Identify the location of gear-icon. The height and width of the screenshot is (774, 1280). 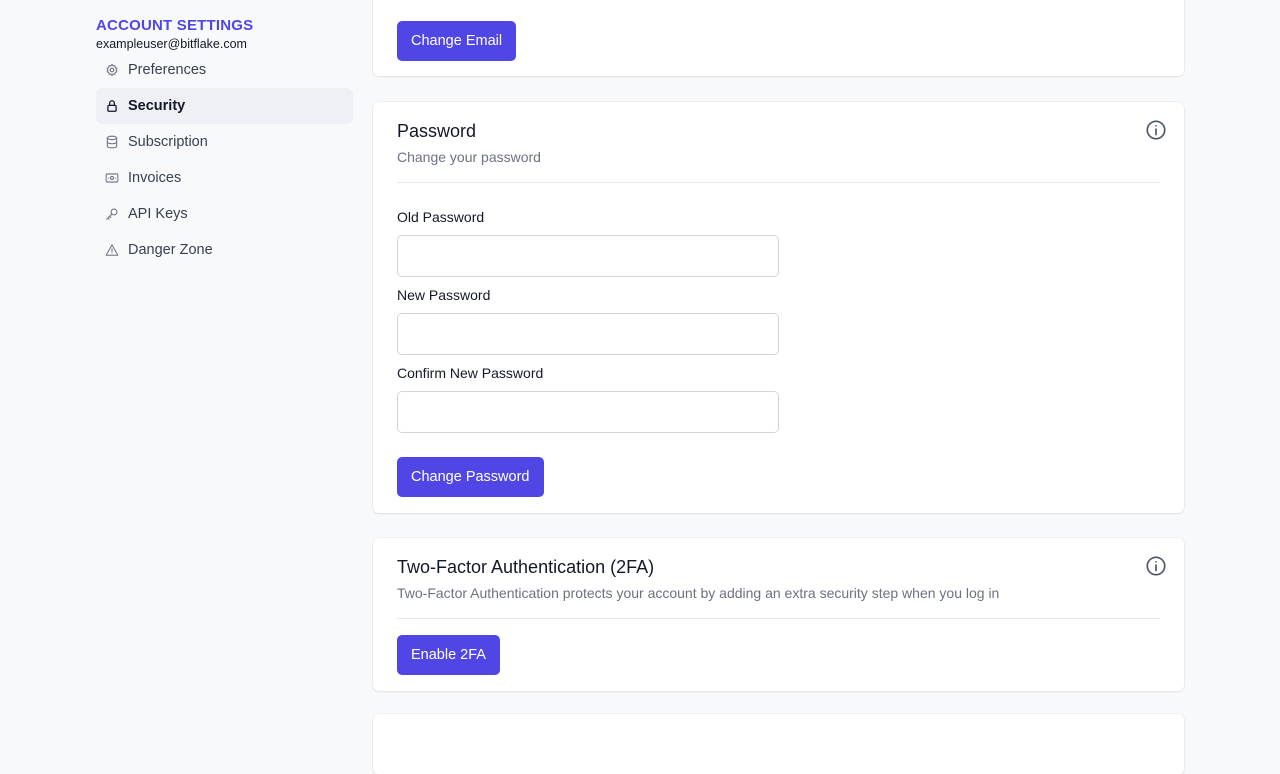
(112, 70).